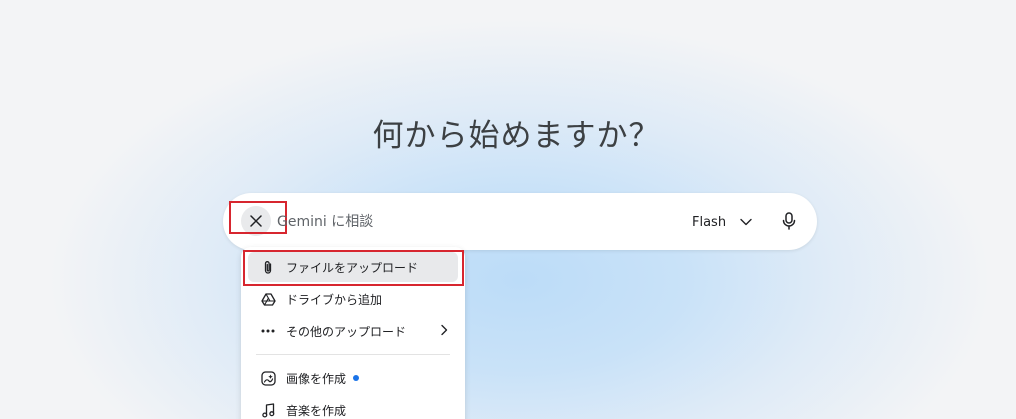 The width and height of the screenshot is (1016, 419). I want to click on new-feature-badge, so click(356, 378).